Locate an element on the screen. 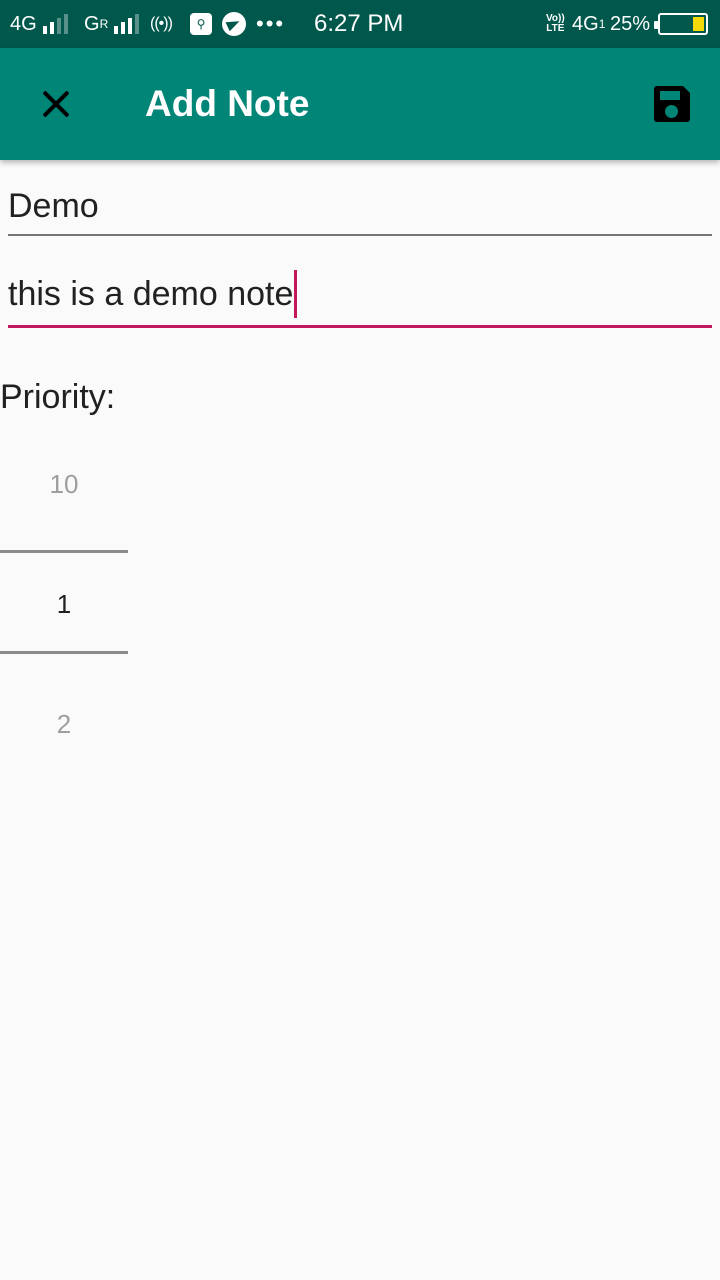 The height and width of the screenshot is (1280, 720). close-icon is located at coordinates (56, 104).